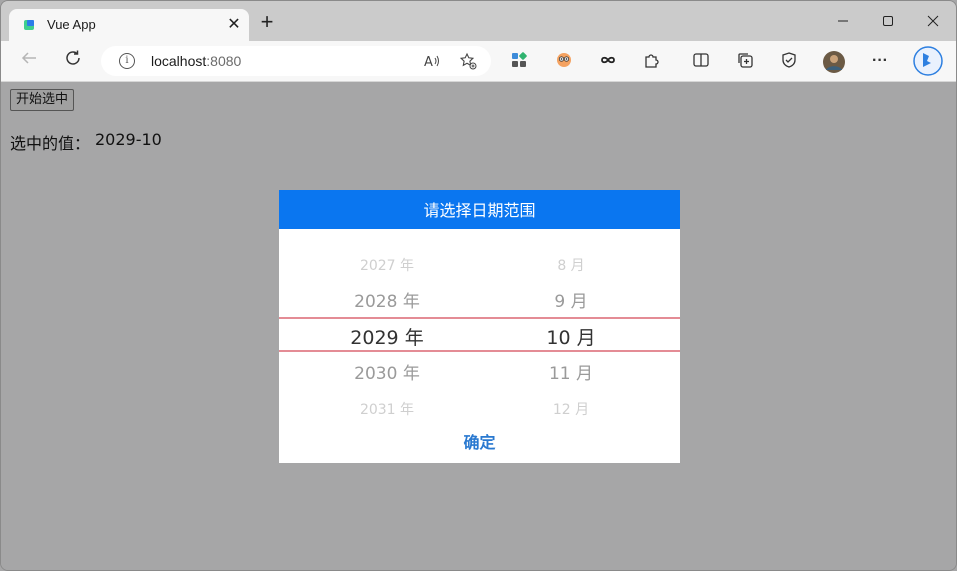 This screenshot has height=571, width=957. What do you see at coordinates (888, 22) in the screenshot?
I see `maximize-icon` at bounding box center [888, 22].